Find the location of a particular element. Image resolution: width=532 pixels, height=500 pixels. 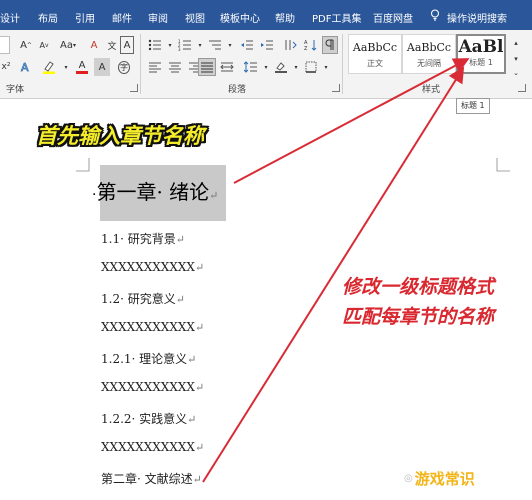

arrow-heading-to-style is located at coordinates (351, 121).